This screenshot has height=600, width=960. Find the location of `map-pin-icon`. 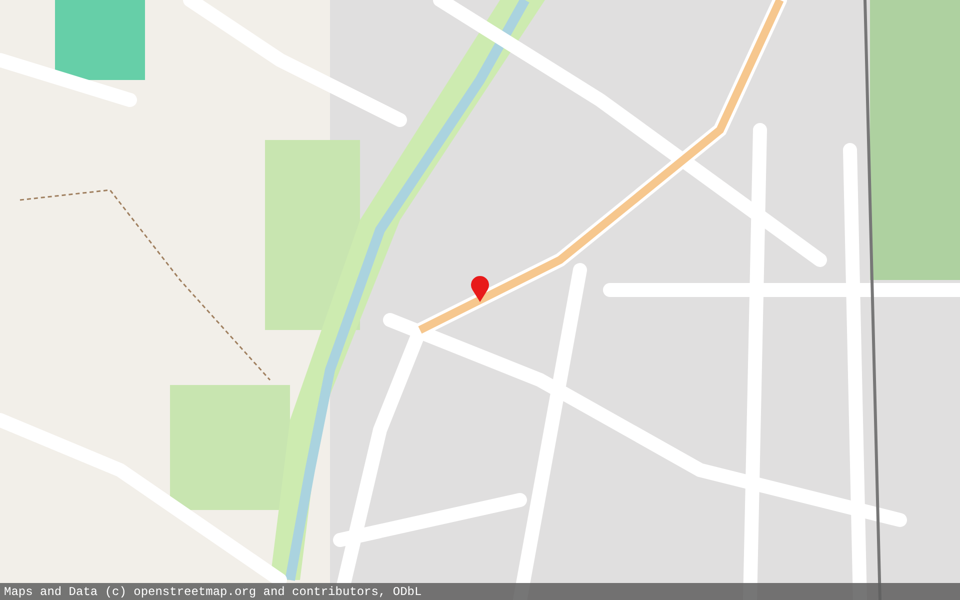

map-pin-icon is located at coordinates (480, 289).